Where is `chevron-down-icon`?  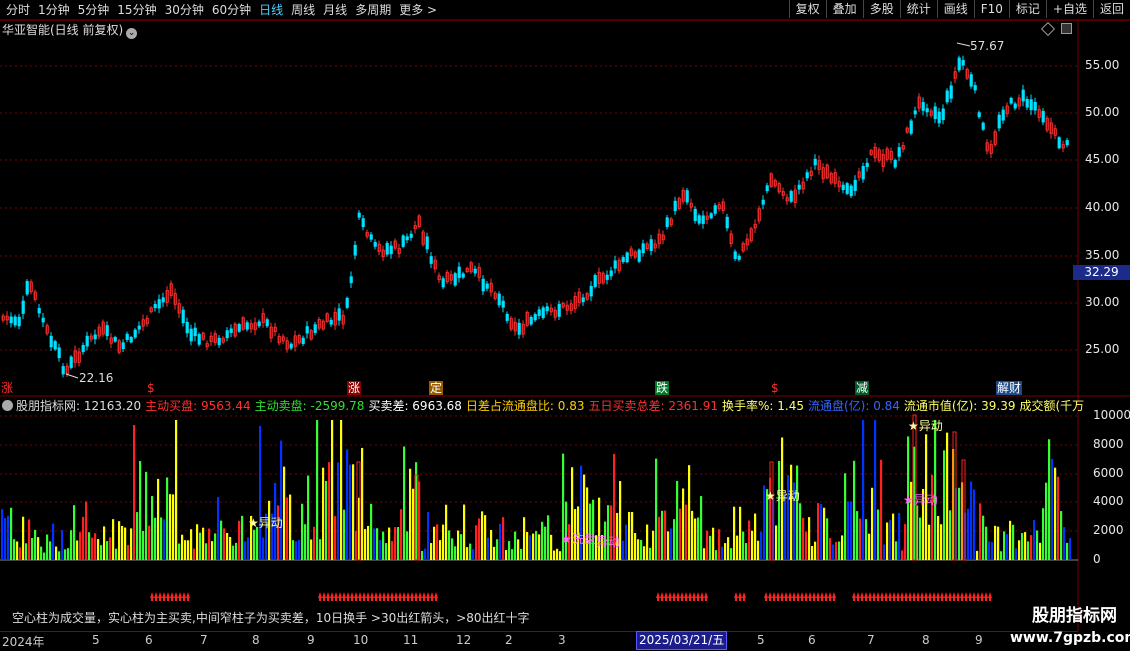
chevron-down-icon is located at coordinates (7, 405).